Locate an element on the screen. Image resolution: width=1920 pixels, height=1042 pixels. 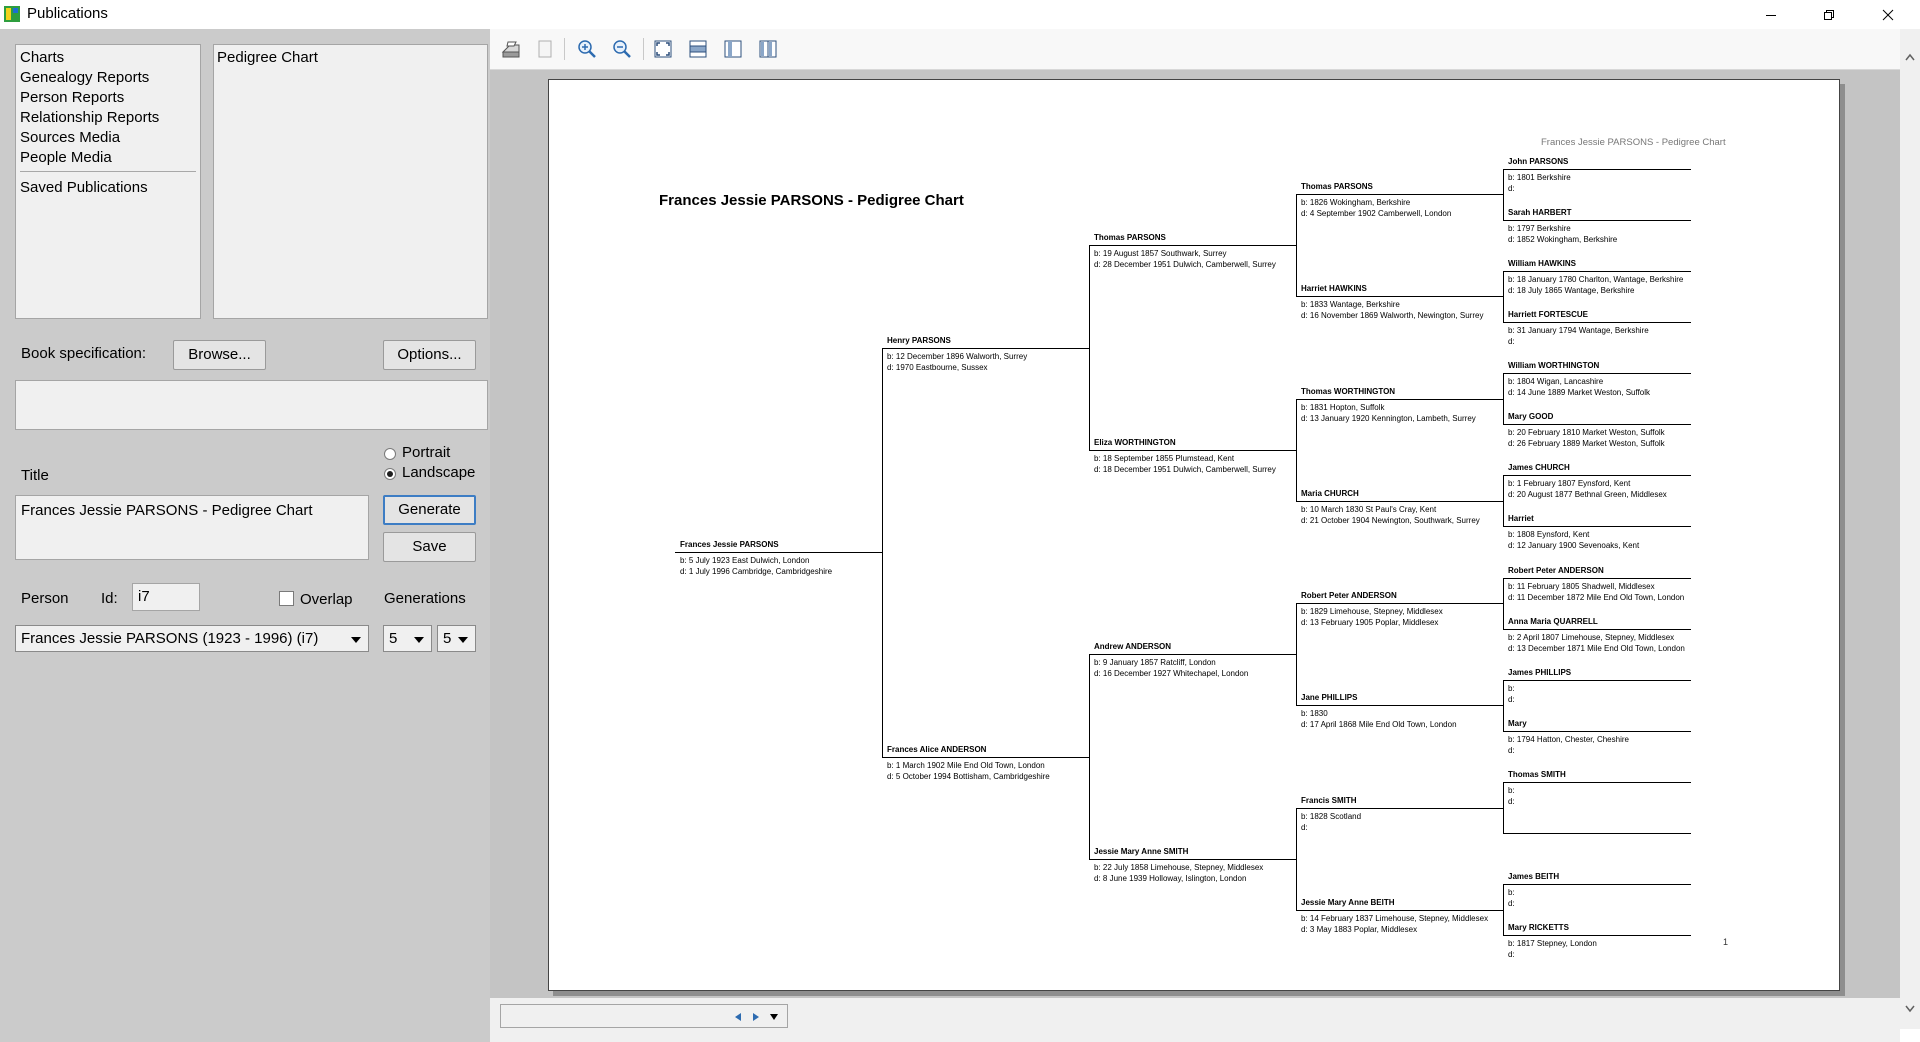
zoom-out-icon is located at coordinates (622, 49).